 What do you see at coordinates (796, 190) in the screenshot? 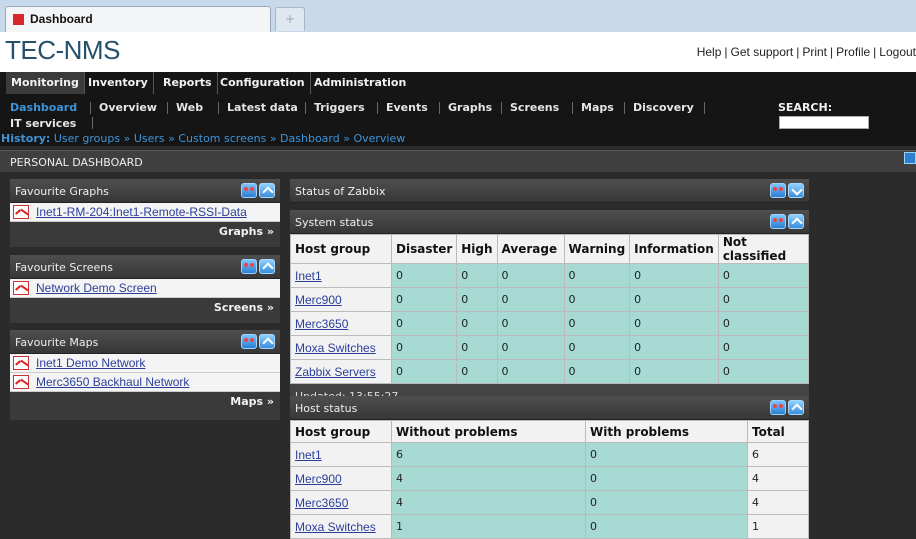
I see `expand-icon` at bounding box center [796, 190].